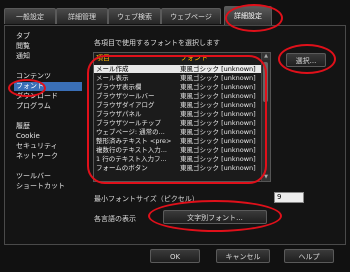  I want to click on column-header-item: 項目, so click(103, 58).